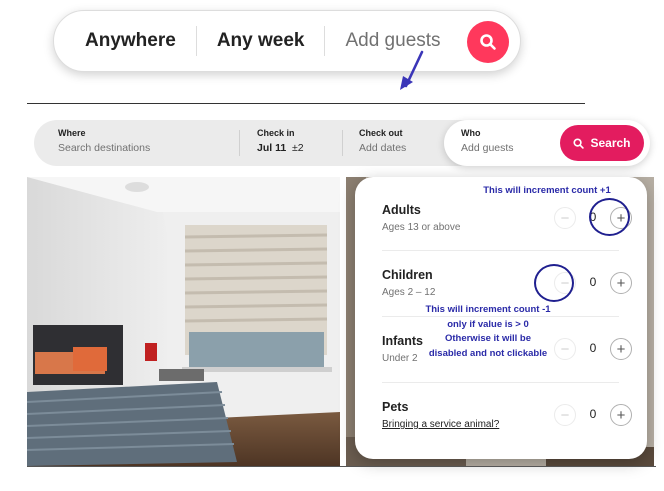 This screenshot has height=491, width=664. What do you see at coordinates (609, 217) in the screenshot?
I see `increment-highlight-circle` at bounding box center [609, 217].